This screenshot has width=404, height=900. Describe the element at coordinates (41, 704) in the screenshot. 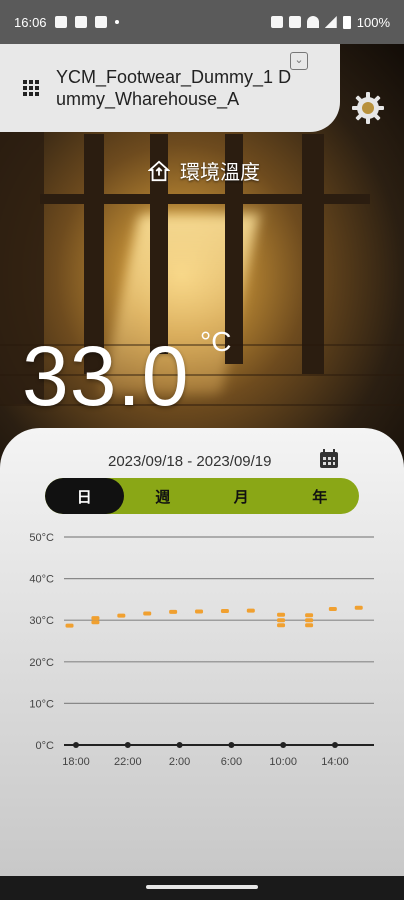

I see `y-tick-label: 10°C` at that location.